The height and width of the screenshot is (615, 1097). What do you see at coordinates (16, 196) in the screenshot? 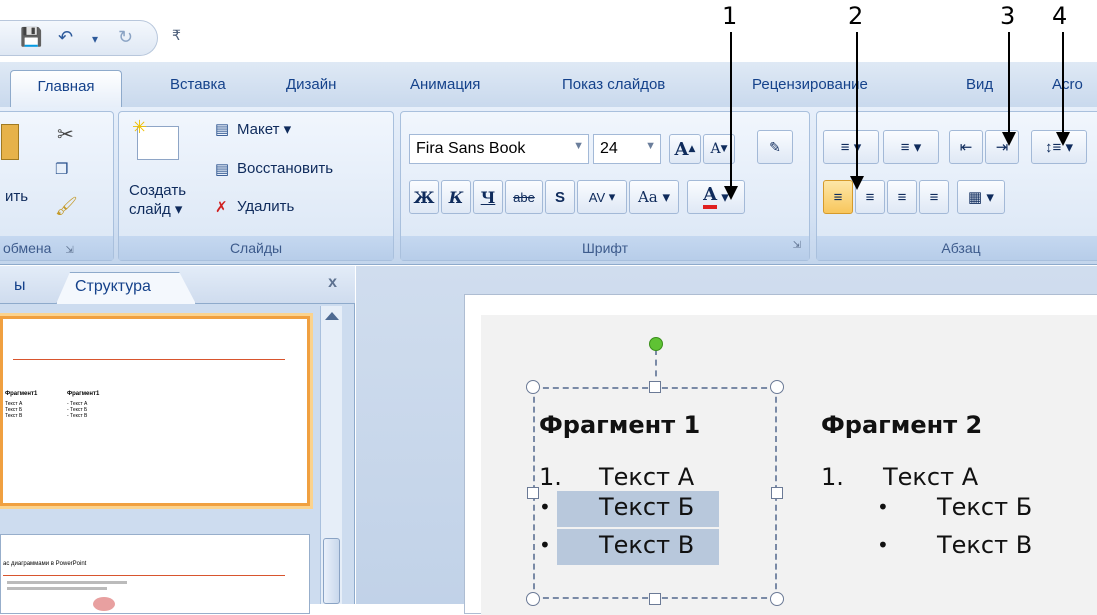
I see `paste-button-label: ить` at bounding box center [16, 196].